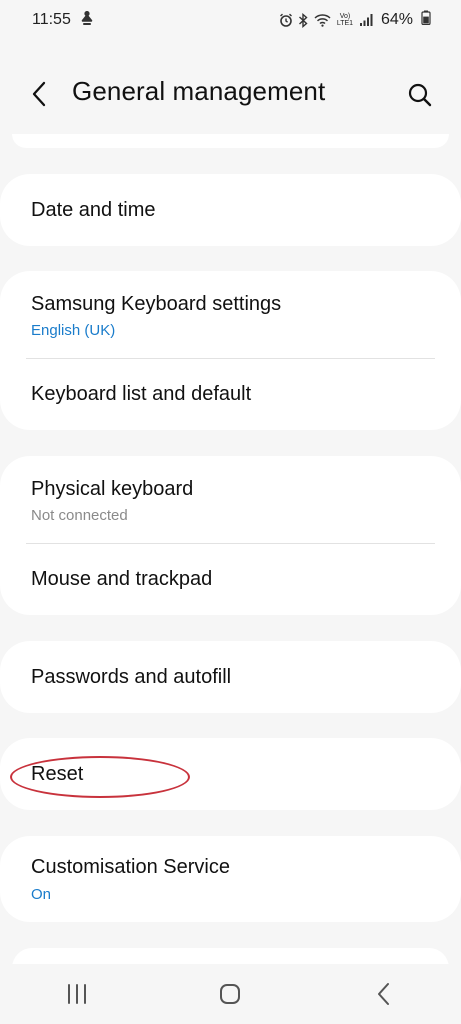 This screenshot has height=1024, width=461. What do you see at coordinates (100, 777) in the screenshot?
I see `highlight-annotation` at bounding box center [100, 777].